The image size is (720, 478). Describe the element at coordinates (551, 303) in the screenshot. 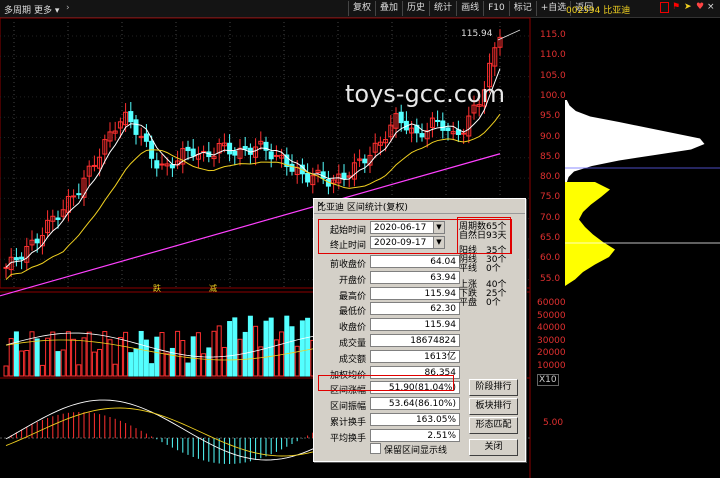

I see `volume-tick: 60000` at that location.